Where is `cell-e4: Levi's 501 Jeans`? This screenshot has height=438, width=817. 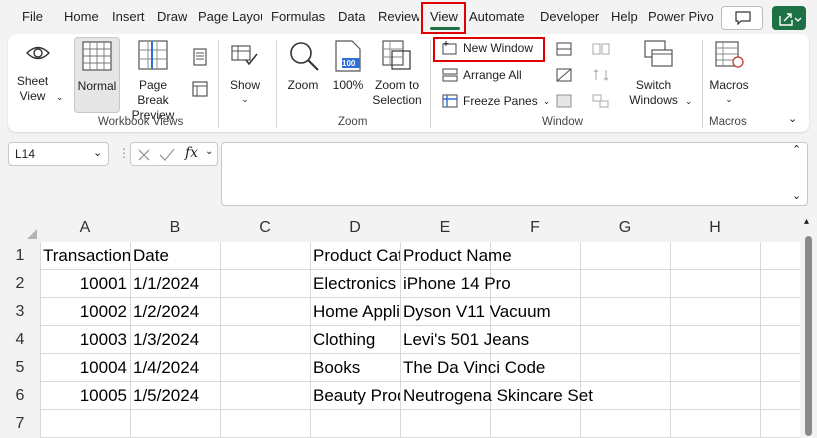 cell-e4: Levi's 501 Jeans is located at coordinates (530, 340).